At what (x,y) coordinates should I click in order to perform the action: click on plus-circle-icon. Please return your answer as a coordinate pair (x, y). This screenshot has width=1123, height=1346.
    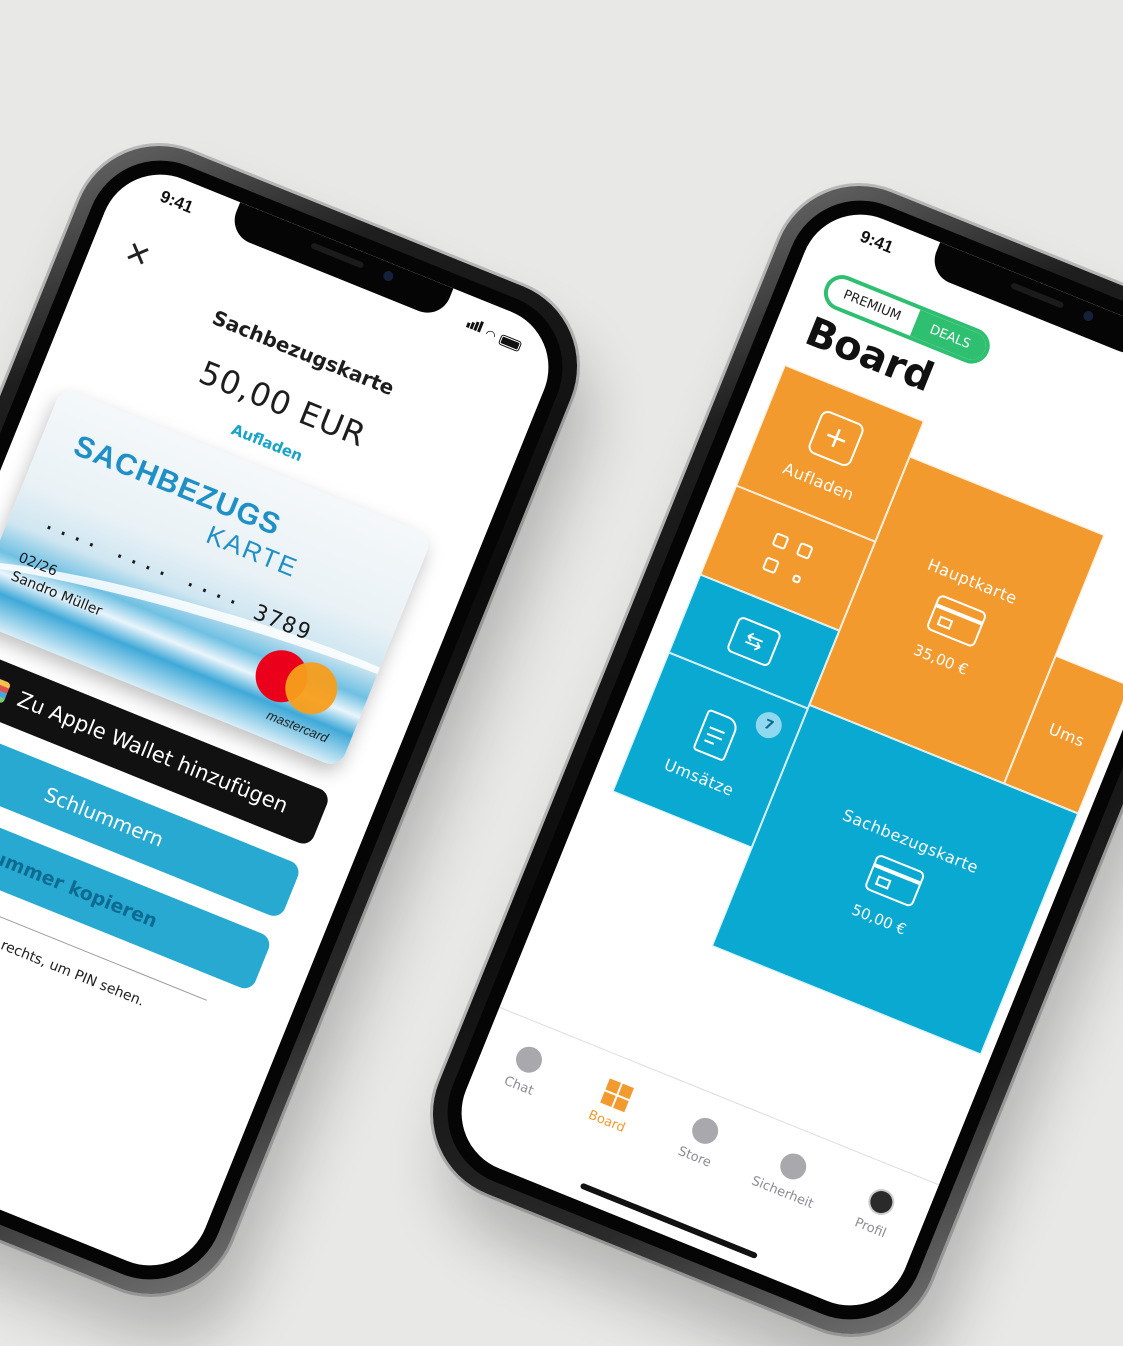
    Looking at the image, I should click on (705, 1130).